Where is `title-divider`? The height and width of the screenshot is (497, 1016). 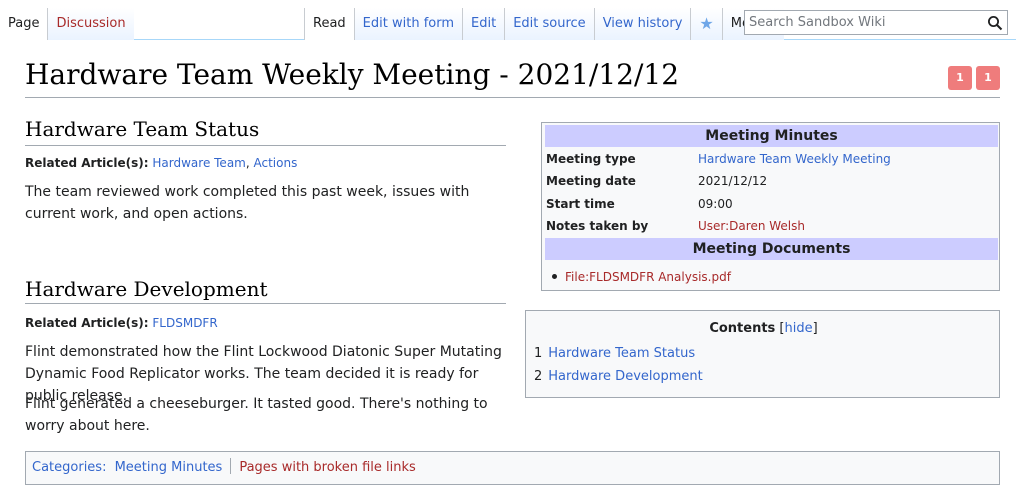
title-divider is located at coordinates (512, 97).